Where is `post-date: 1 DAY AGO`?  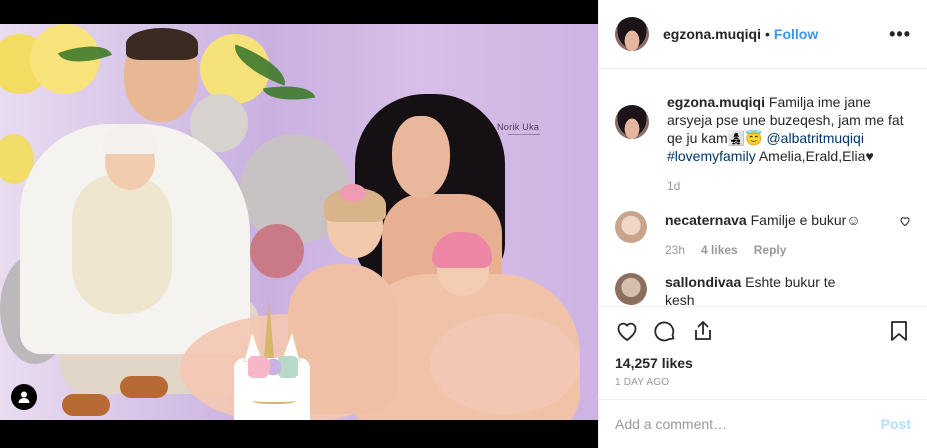
post-date: 1 DAY AGO is located at coordinates (763, 386).